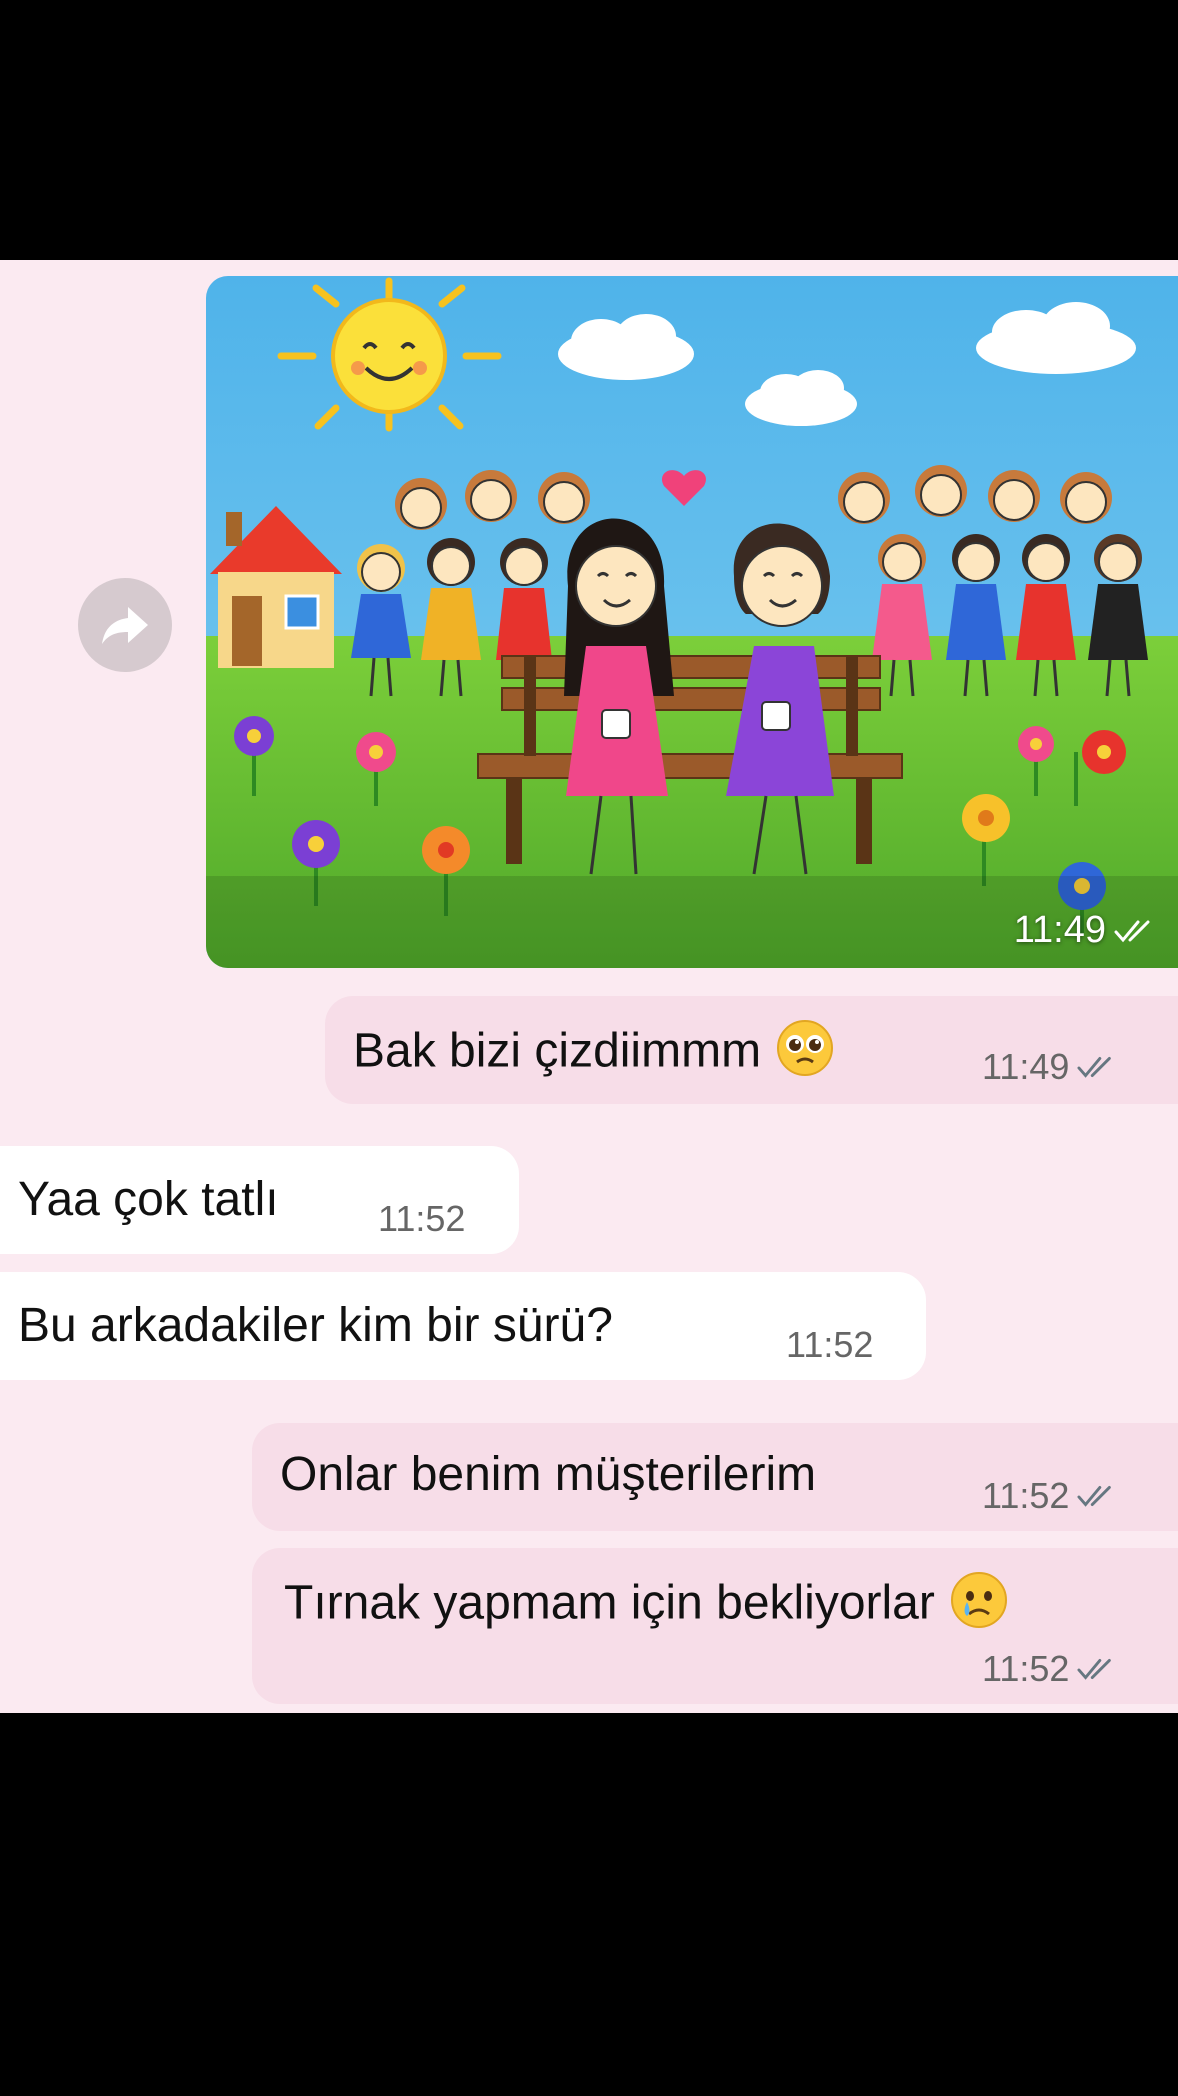  I want to click on outgoing-message: Tırnak yapmam için bekliyorlar 11:52, so click(715, 1626).